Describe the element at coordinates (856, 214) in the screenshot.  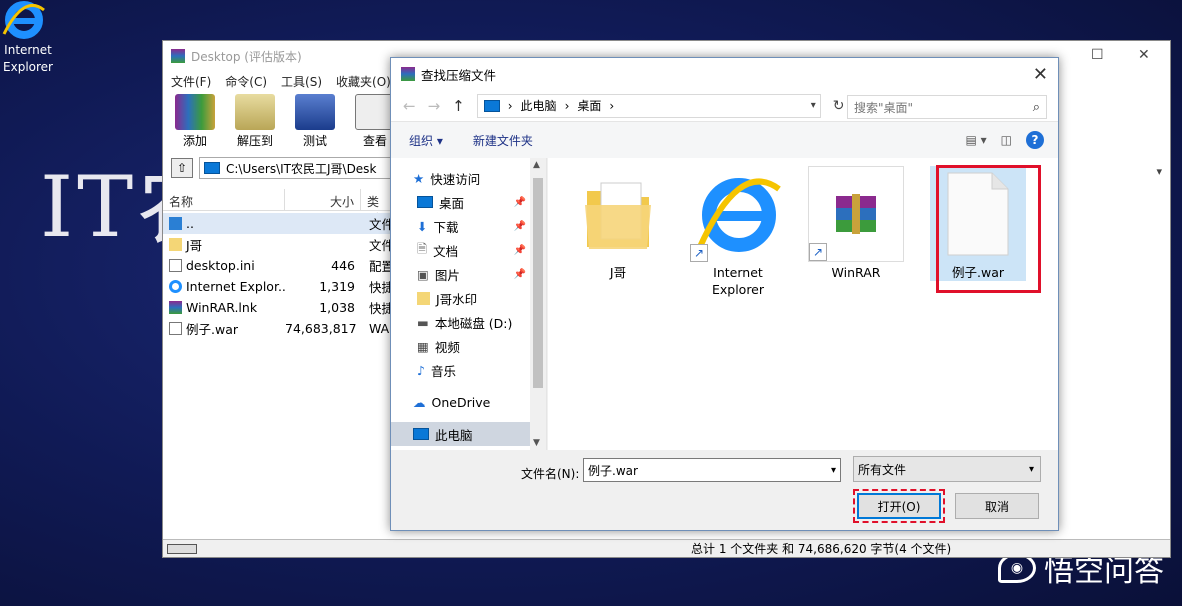
I see `winrar-icon: ↗` at that location.